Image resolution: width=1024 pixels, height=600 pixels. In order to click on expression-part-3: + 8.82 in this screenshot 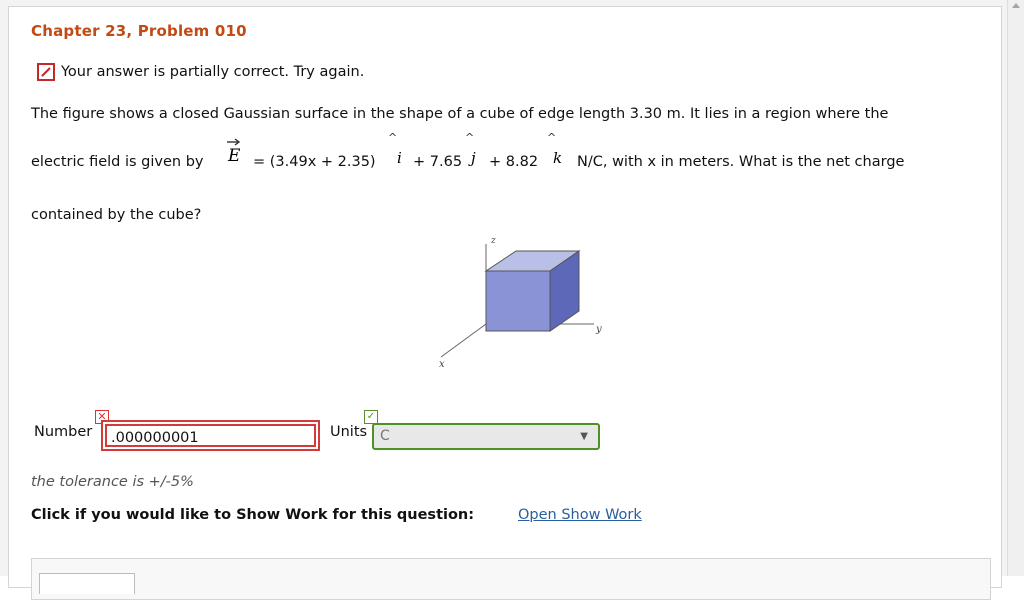, I will do `click(514, 162)`.